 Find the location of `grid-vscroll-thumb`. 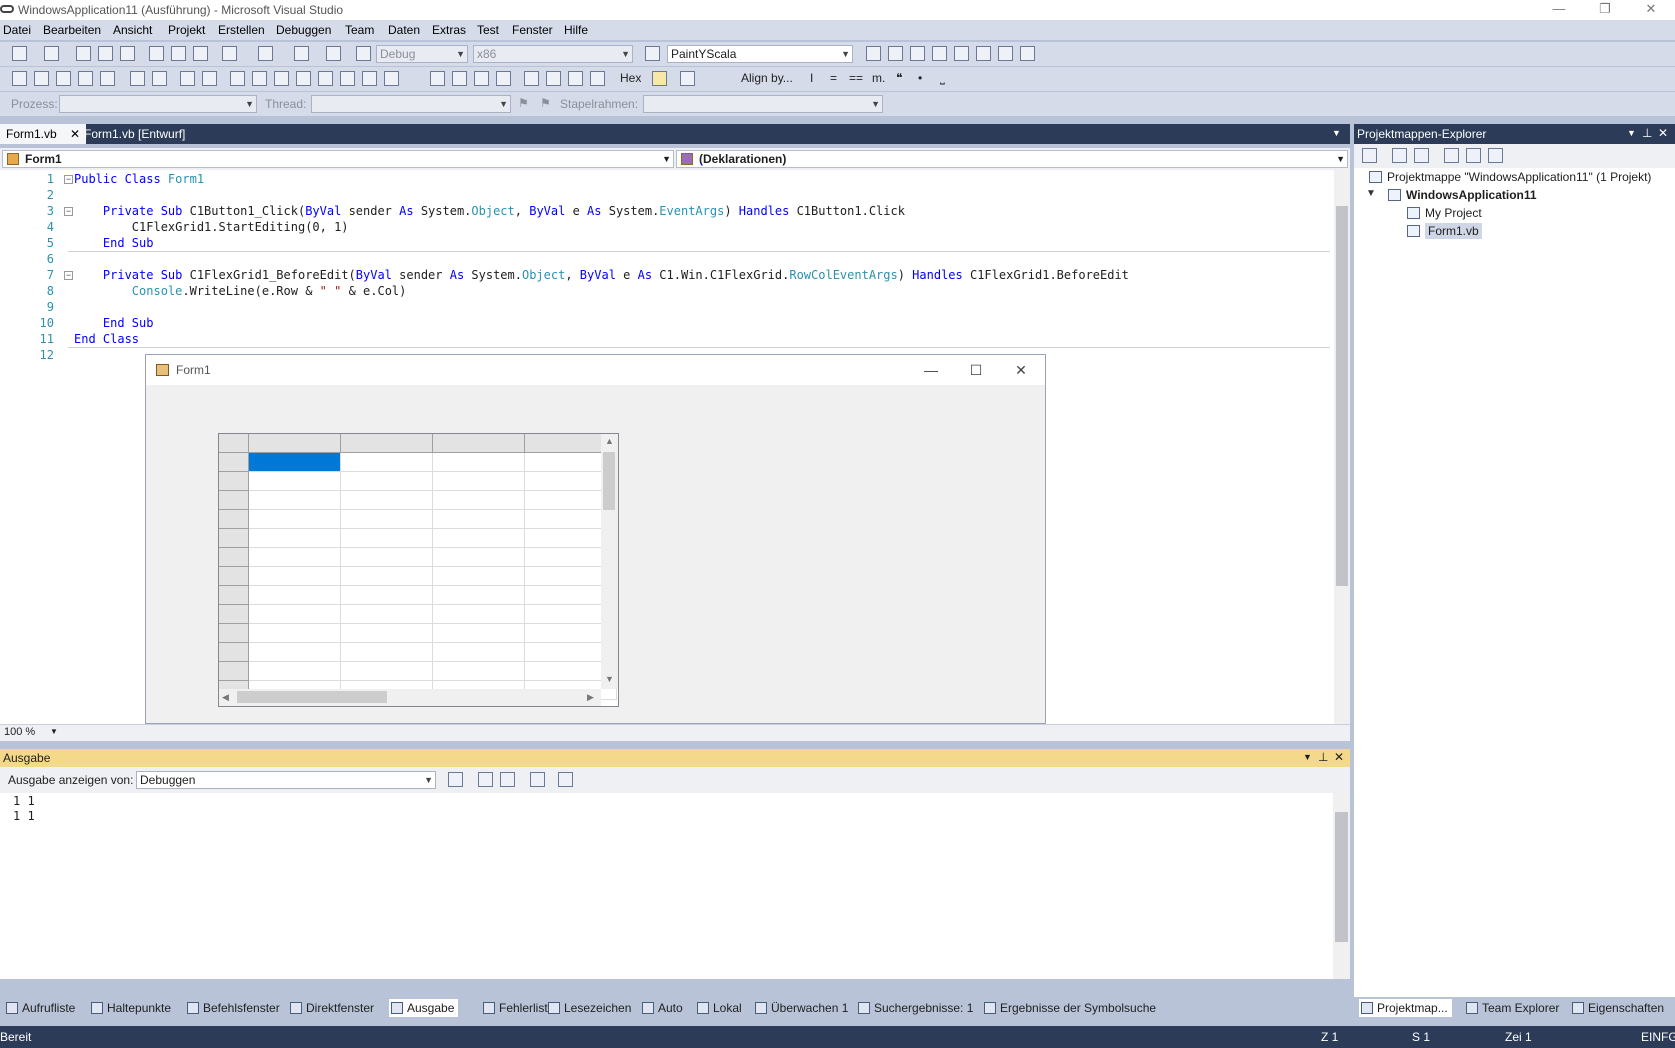

grid-vscroll-thumb is located at coordinates (609, 481).